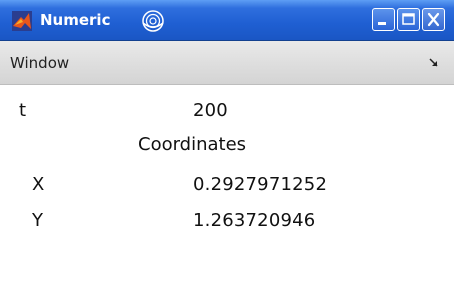  I want to click on title-bar: Numeric, so click(227, 20).